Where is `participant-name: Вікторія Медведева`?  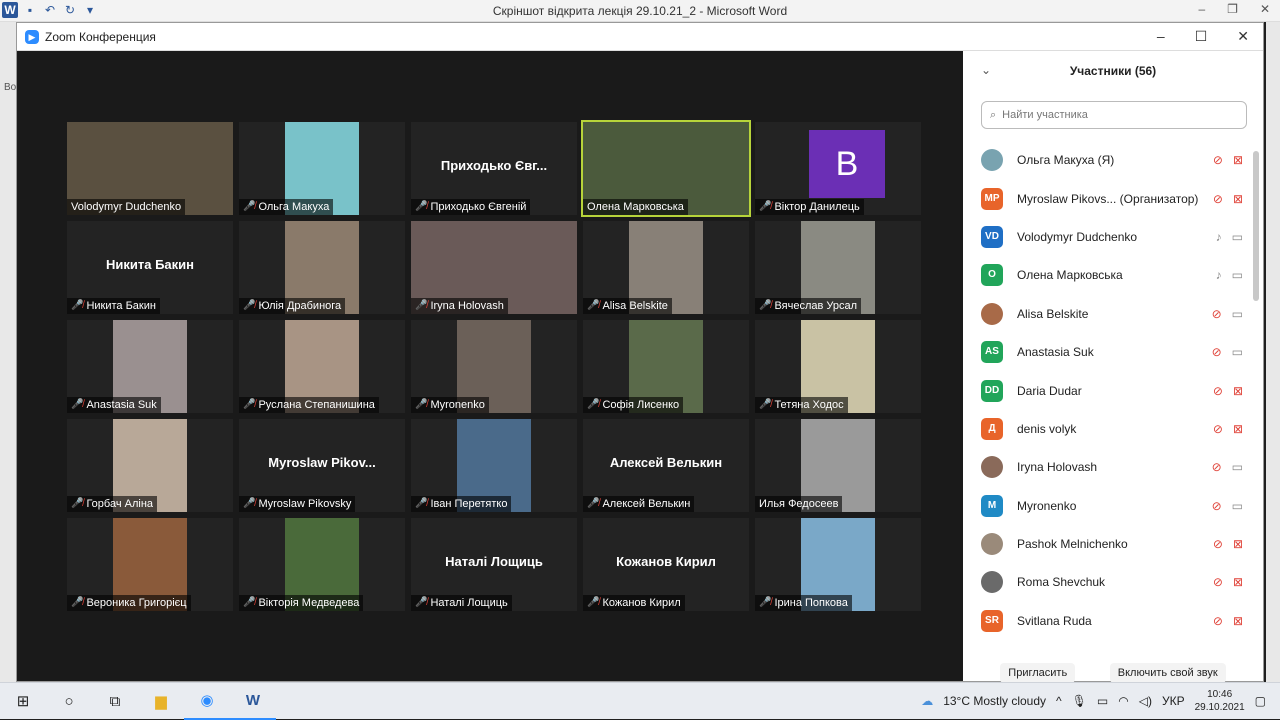
participant-name: Вікторія Медведева is located at coordinates (309, 603).